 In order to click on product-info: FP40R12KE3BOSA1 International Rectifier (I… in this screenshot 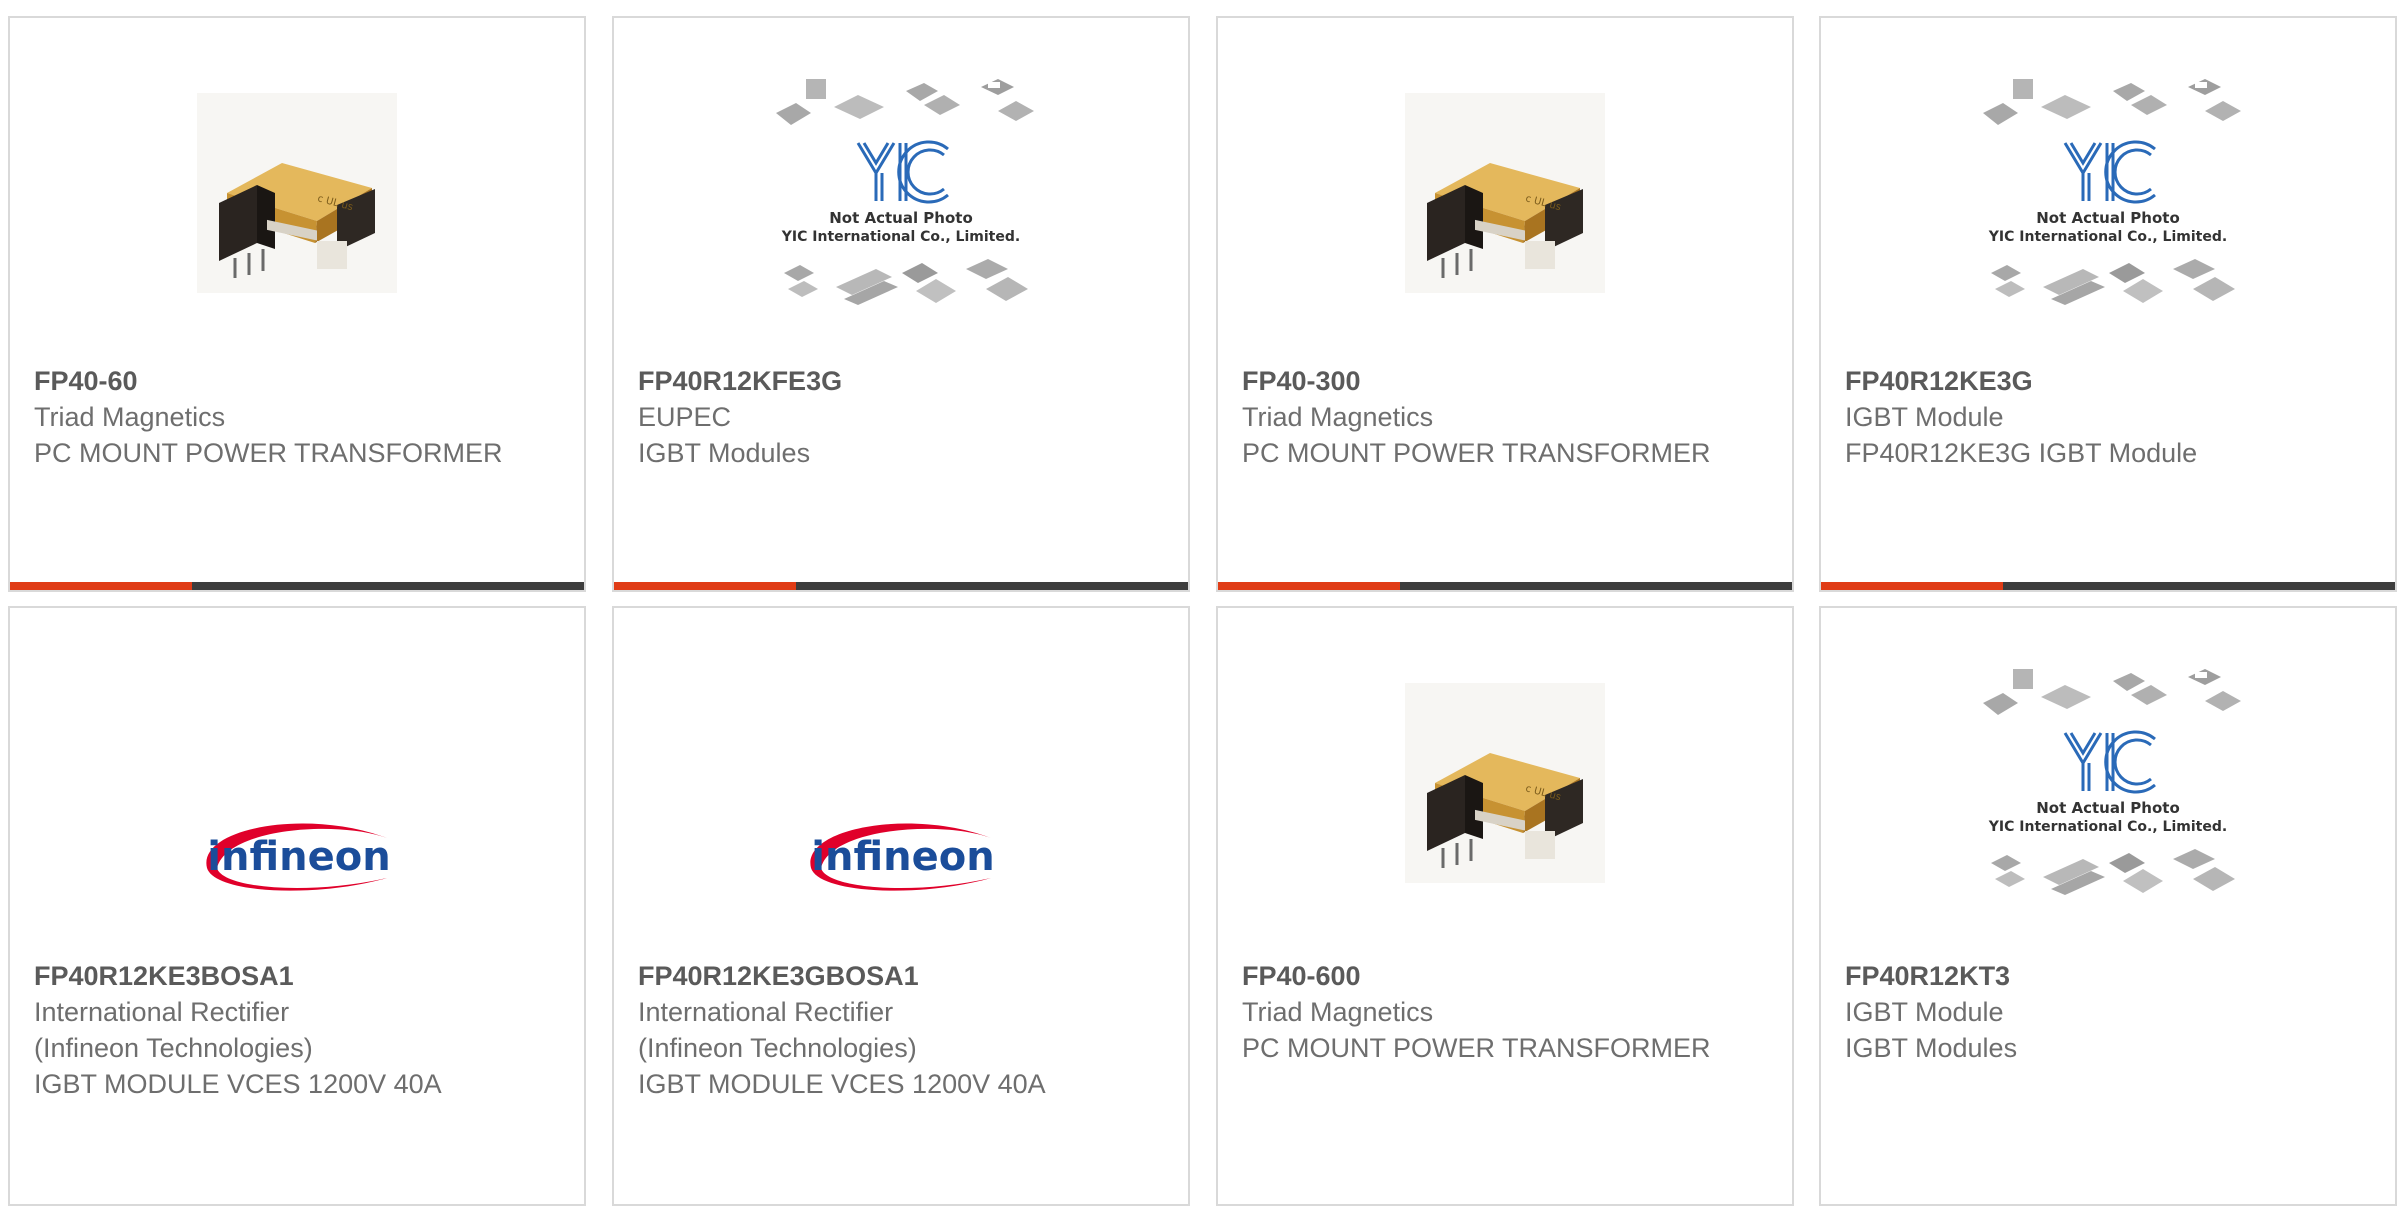, I will do `click(297, 1030)`.